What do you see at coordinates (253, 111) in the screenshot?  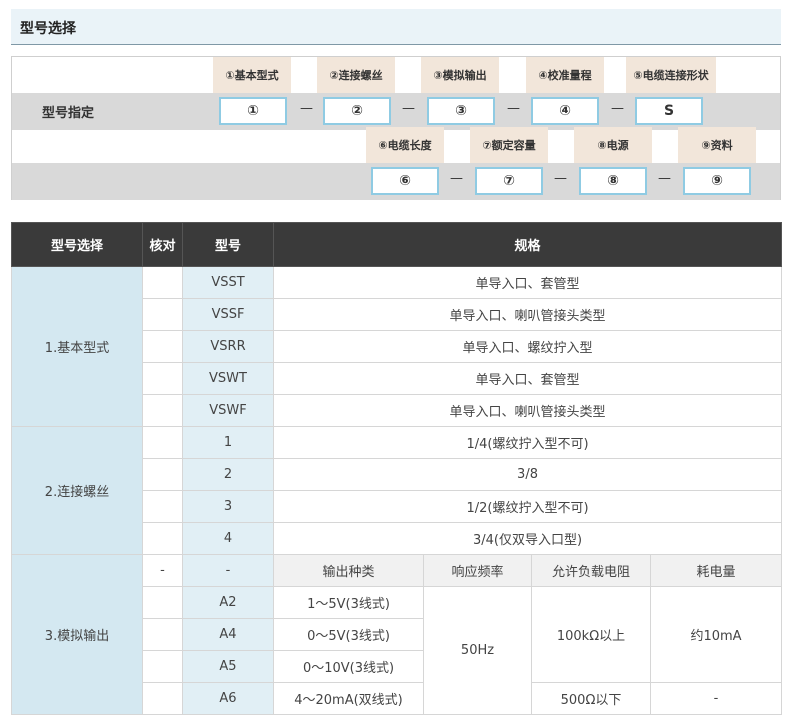 I see `slot-1: ①` at bounding box center [253, 111].